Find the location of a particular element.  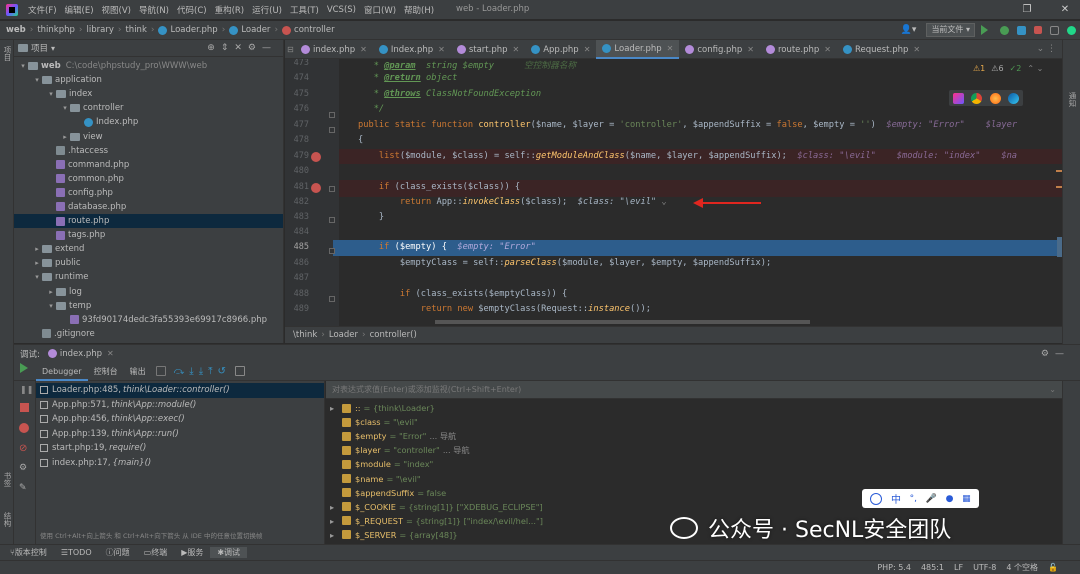

tab-console: 控制台 is located at coordinates (106, 371).